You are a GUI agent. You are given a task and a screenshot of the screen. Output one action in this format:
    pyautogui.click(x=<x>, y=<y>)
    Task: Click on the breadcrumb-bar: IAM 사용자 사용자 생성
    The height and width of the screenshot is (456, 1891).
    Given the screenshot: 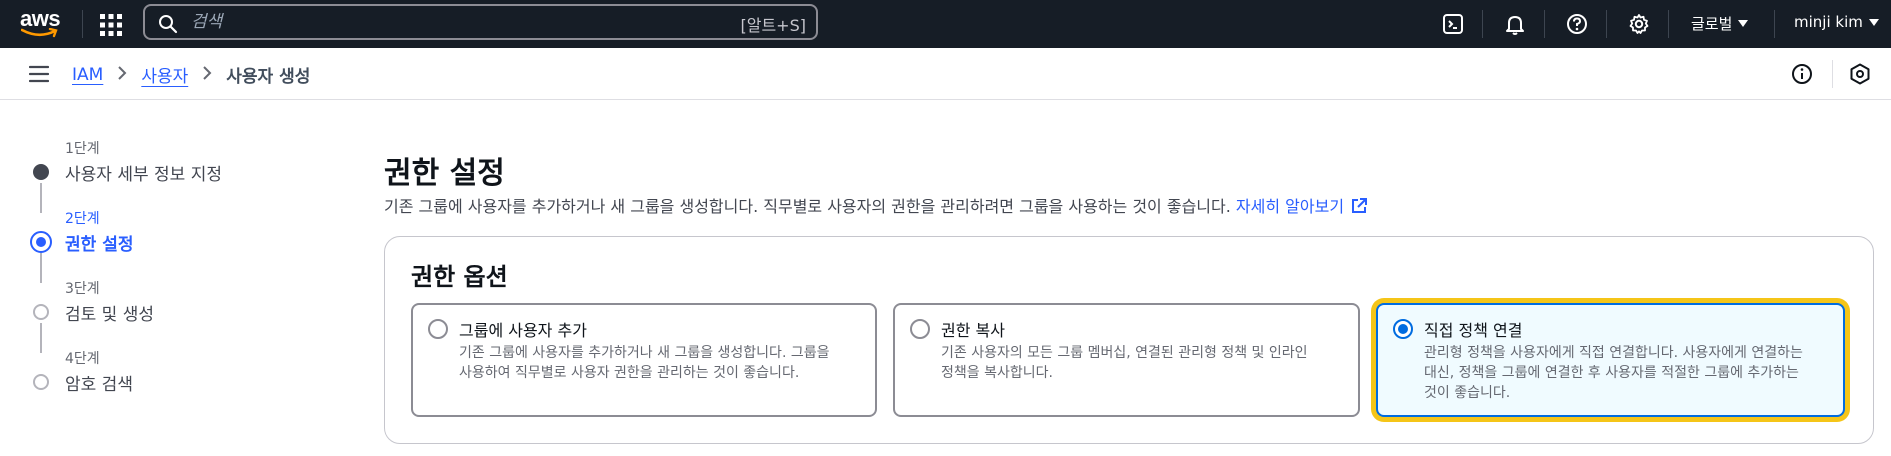 What is the action you would take?
    pyautogui.click(x=945, y=74)
    